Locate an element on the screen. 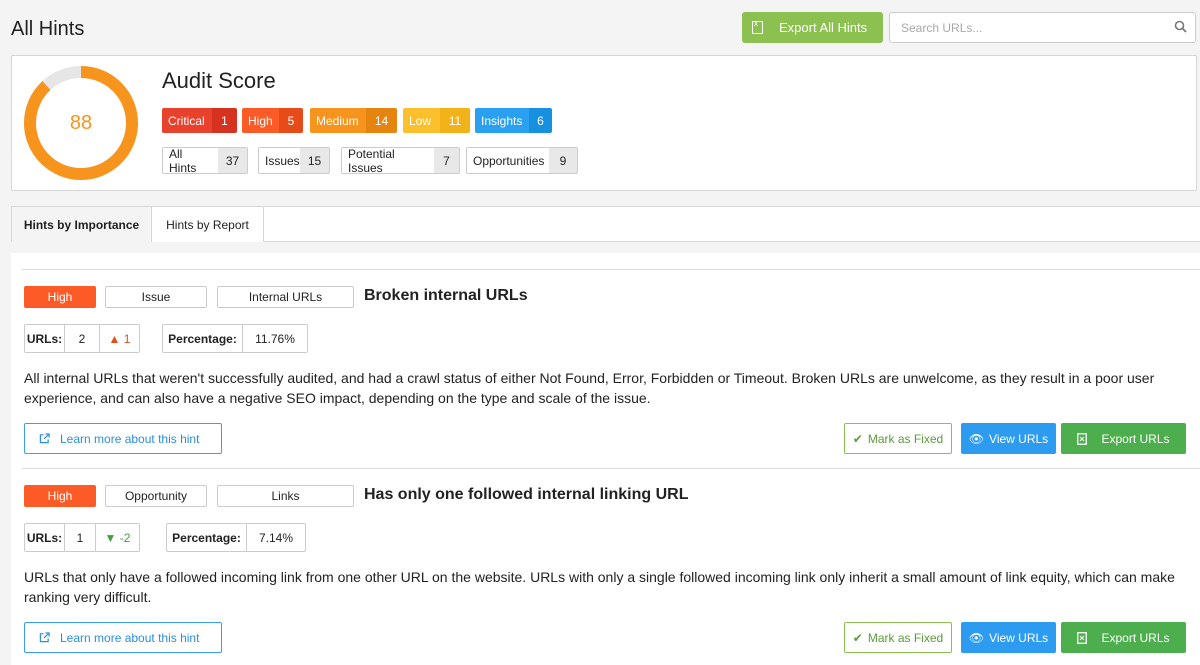 This screenshot has height=665, width=1200. urls-count: 2 is located at coordinates (82, 338).